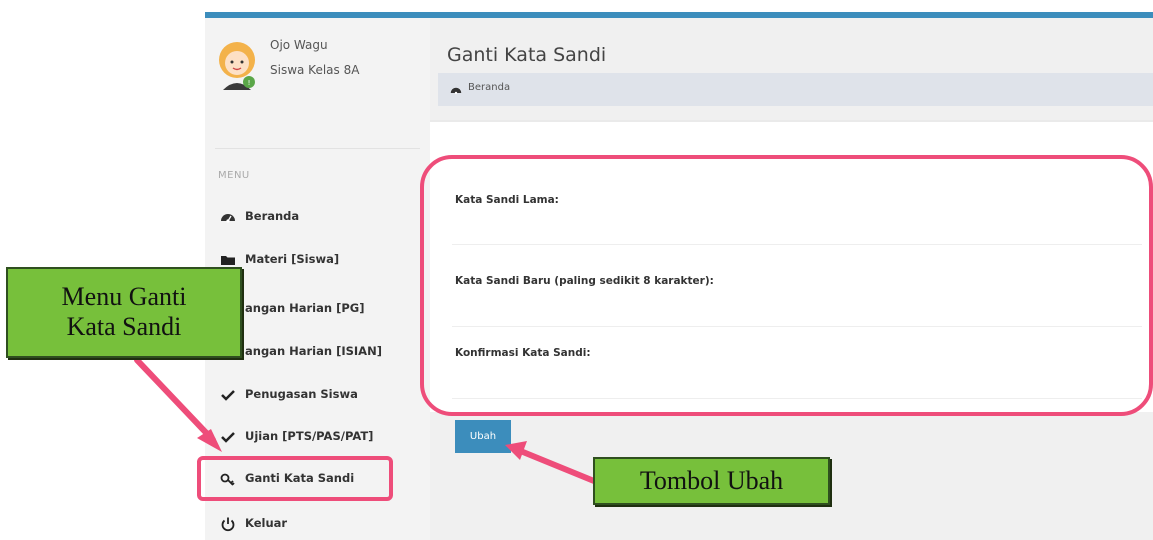 The image size is (1153, 540). Describe the element at coordinates (315, 70) in the screenshot. I see `user-class: Siswa Kelas 8A` at that location.